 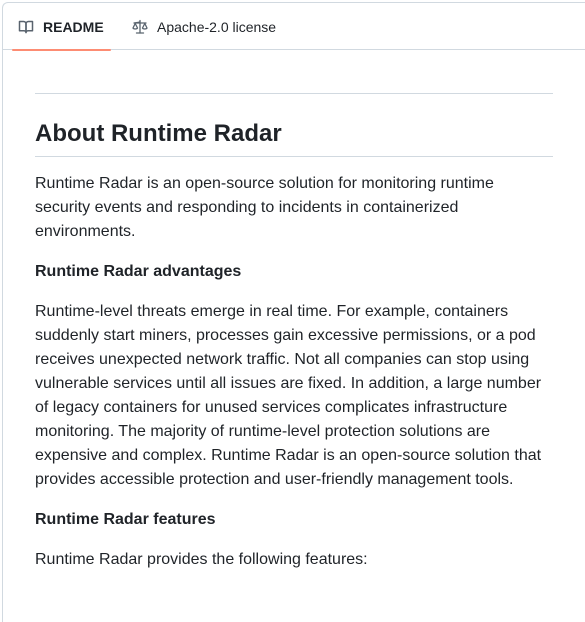 I want to click on book-icon, so click(x=26, y=27).